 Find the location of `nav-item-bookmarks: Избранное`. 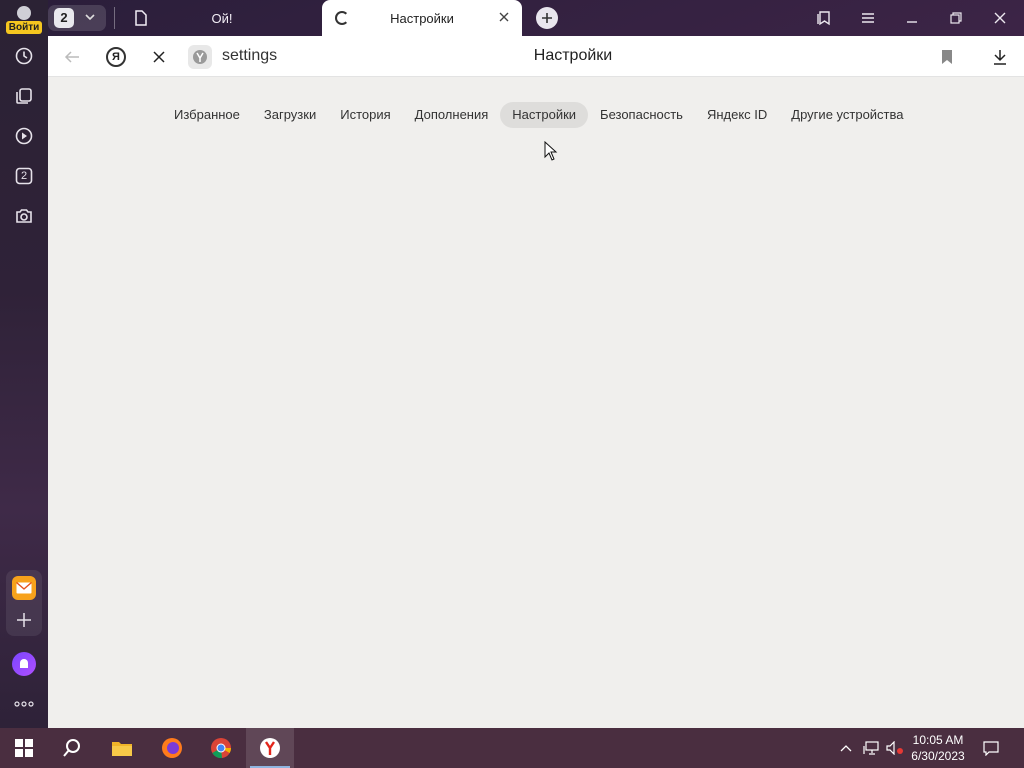

nav-item-bookmarks: Избранное is located at coordinates (207, 115).